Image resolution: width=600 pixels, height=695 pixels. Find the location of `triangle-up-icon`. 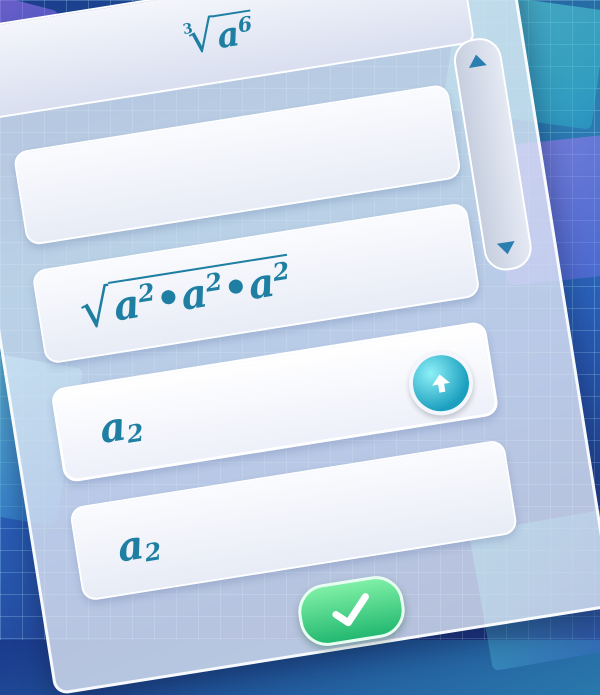

triangle-up-icon is located at coordinates (477, 60).